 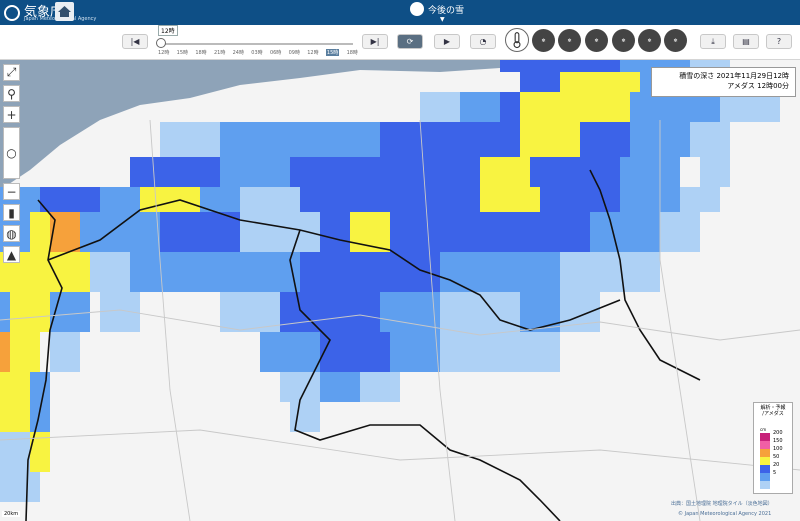 What do you see at coordinates (483, 41) in the screenshot?
I see `speed-button: ◔` at bounding box center [483, 41].